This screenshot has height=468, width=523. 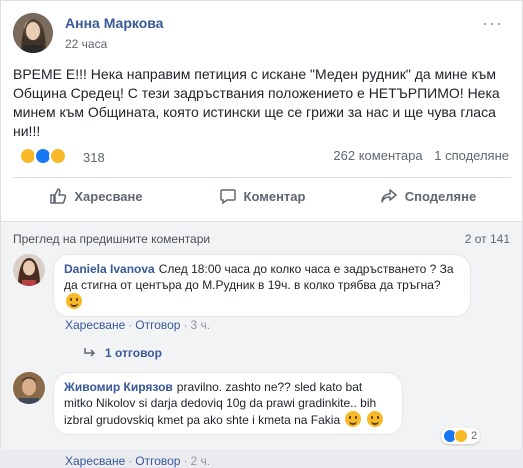 What do you see at coordinates (492, 23) in the screenshot?
I see `more-options-icon: ···` at bounding box center [492, 23].